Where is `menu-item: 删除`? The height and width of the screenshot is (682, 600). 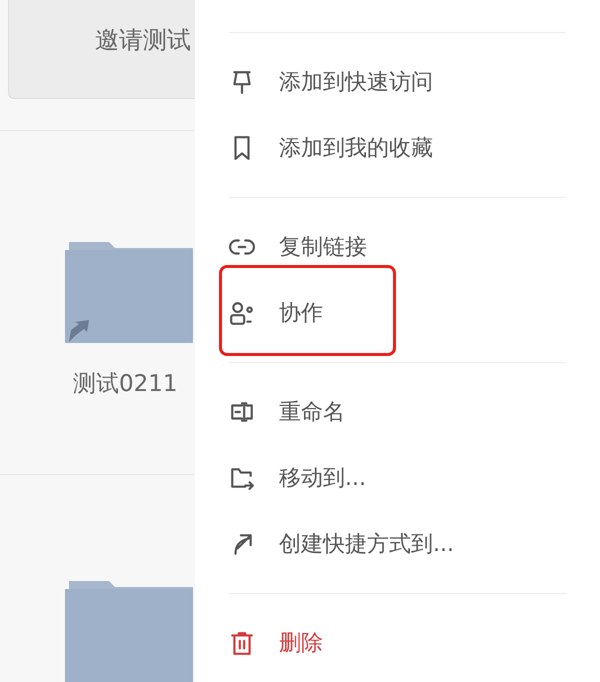 menu-item: 删除 is located at coordinates (397, 643).